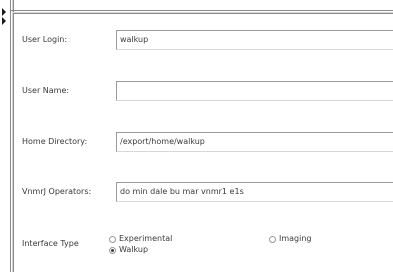 This screenshot has height=272, width=393. I want to click on user-name-label: User Name:, so click(46, 90).